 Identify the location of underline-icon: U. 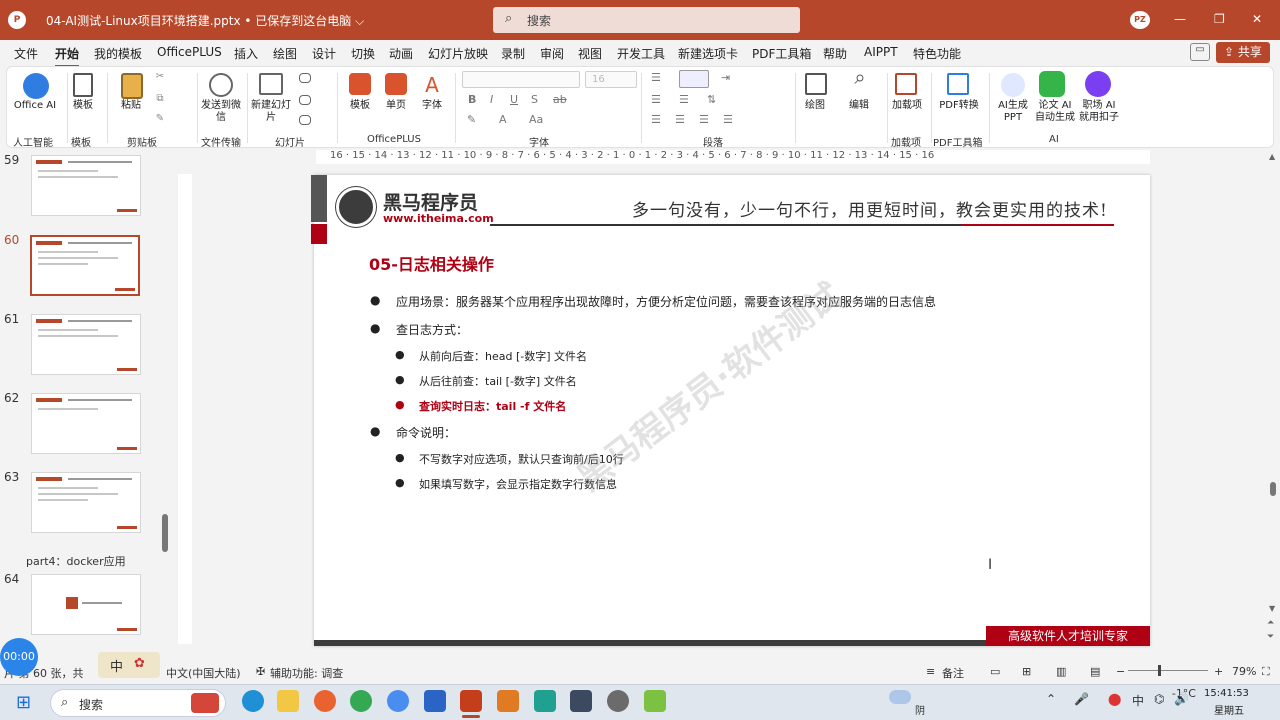
(514, 99).